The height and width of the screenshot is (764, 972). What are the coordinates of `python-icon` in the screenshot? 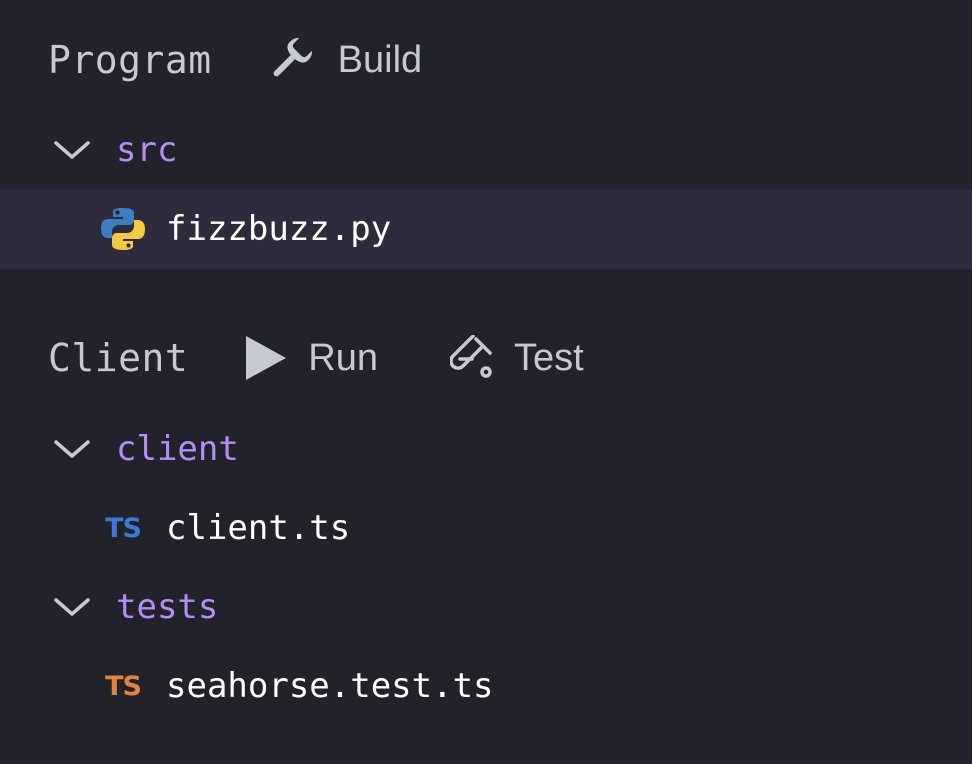 It's located at (123, 229).